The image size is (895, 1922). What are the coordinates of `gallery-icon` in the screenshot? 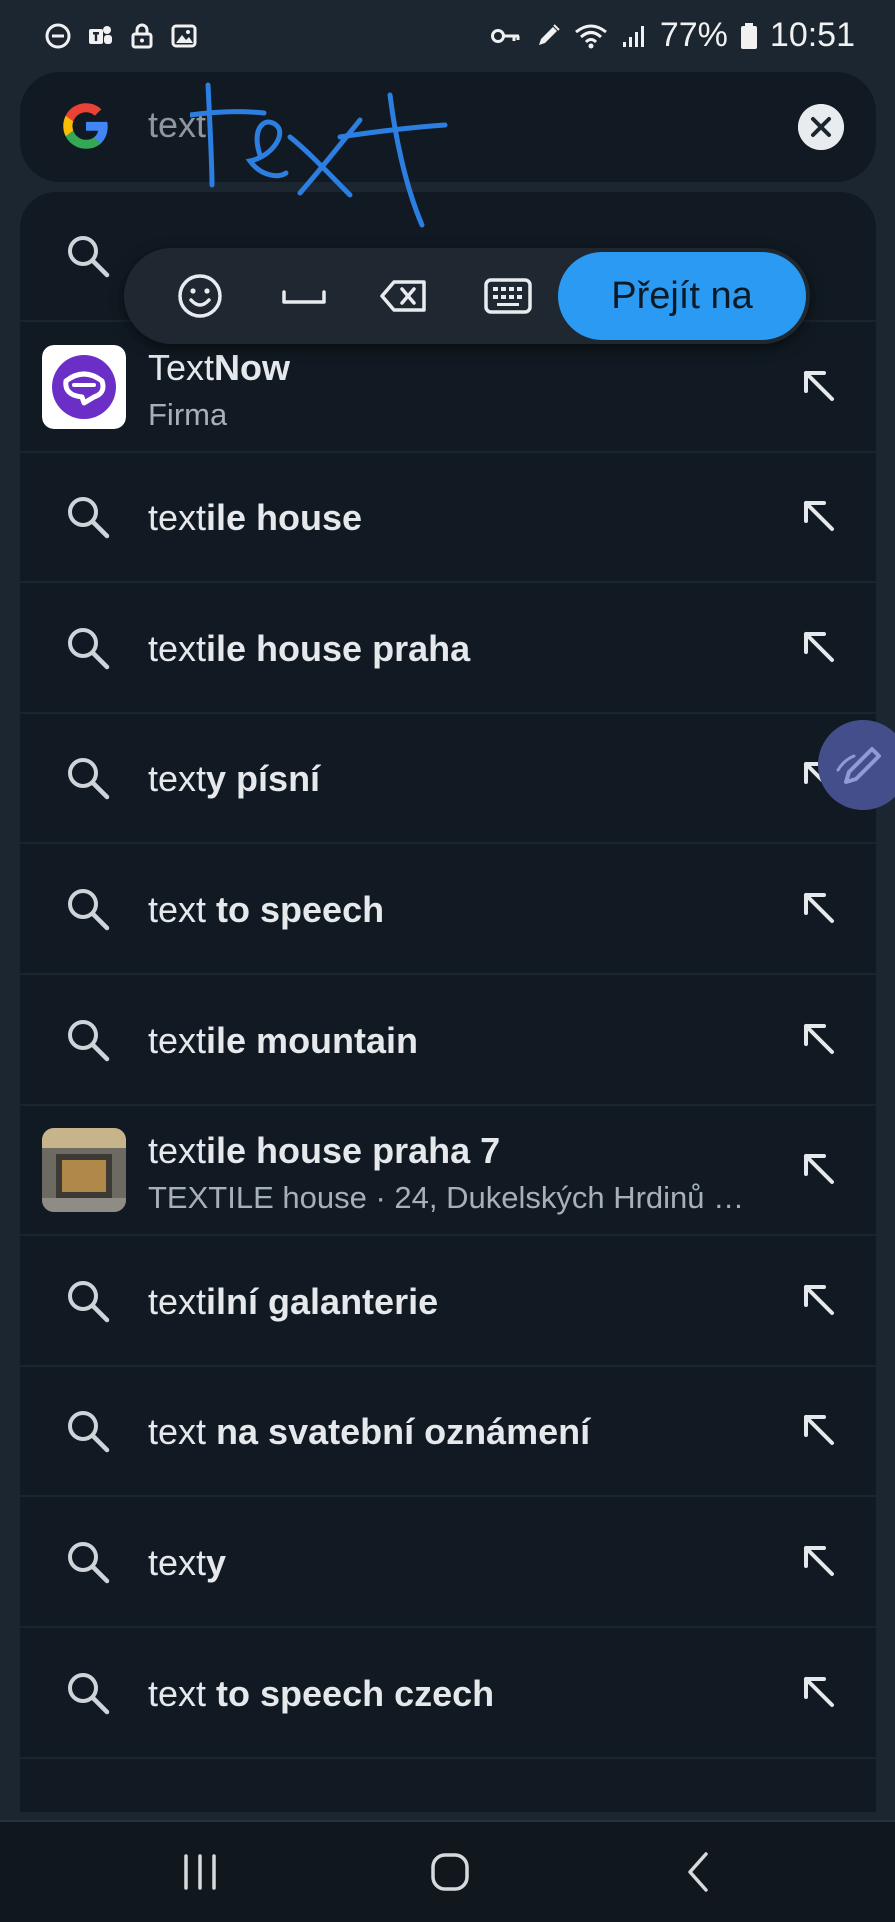 It's located at (184, 36).